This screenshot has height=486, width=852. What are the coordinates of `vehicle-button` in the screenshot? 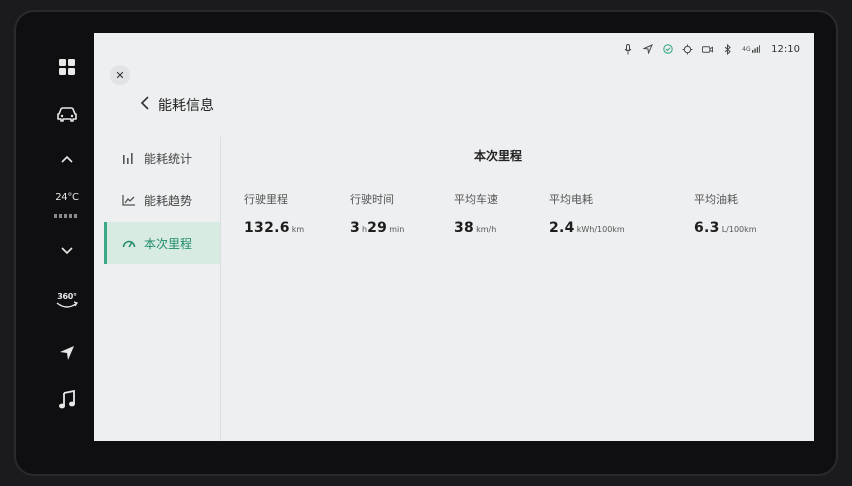 It's located at (67, 114).